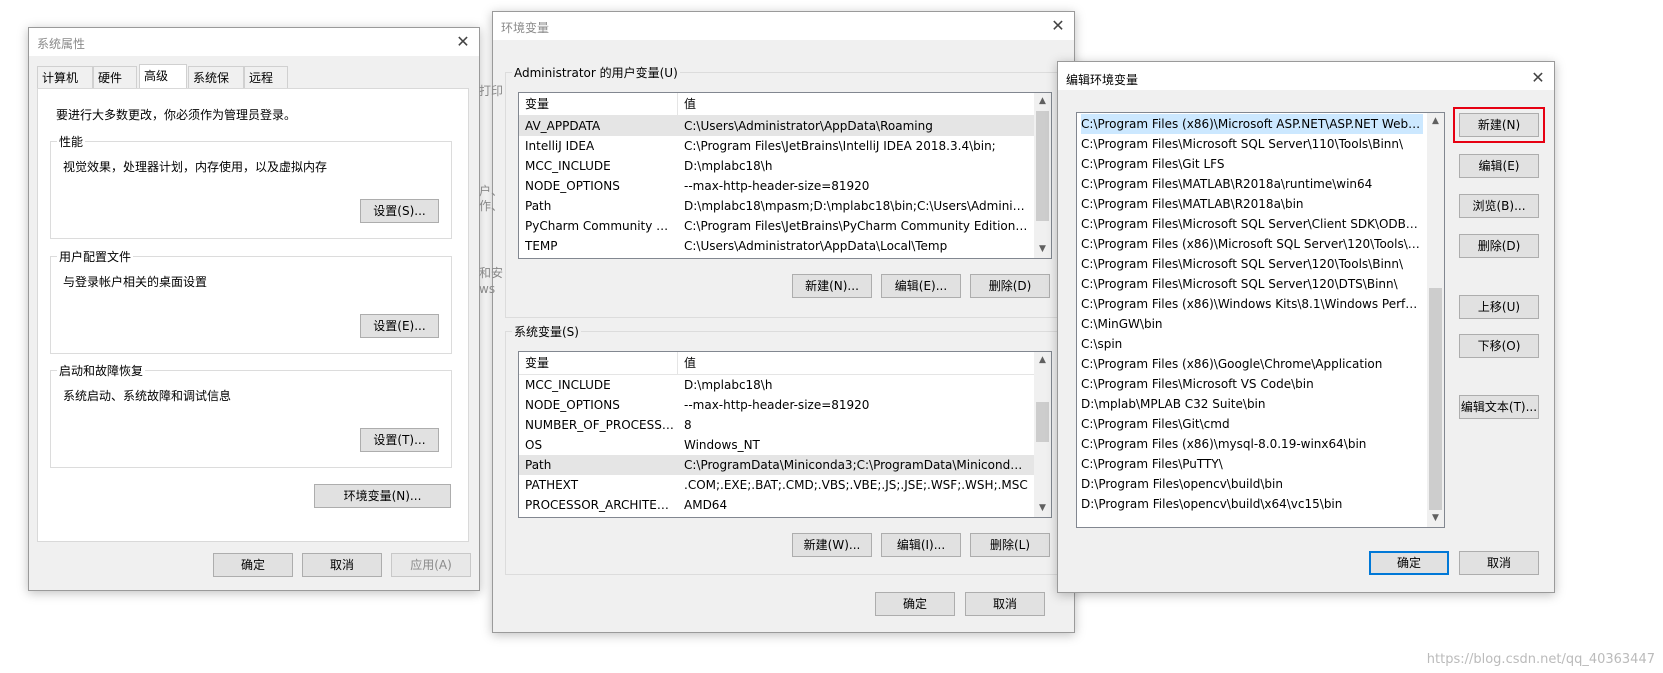  Describe the element at coordinates (491, 273) in the screenshot. I see `background-fragment: 和安` at that location.